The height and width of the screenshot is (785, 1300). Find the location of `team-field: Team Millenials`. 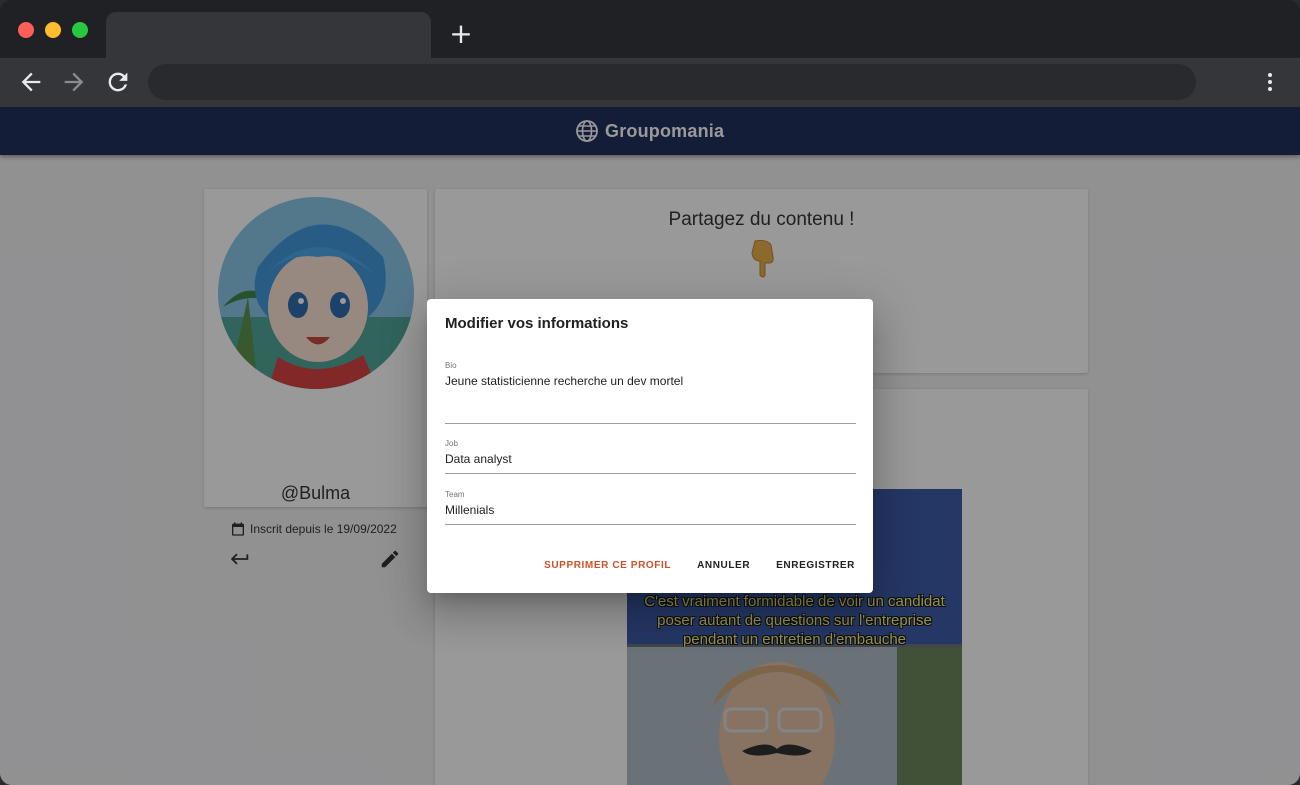

team-field: Team Millenials is located at coordinates (650, 507).